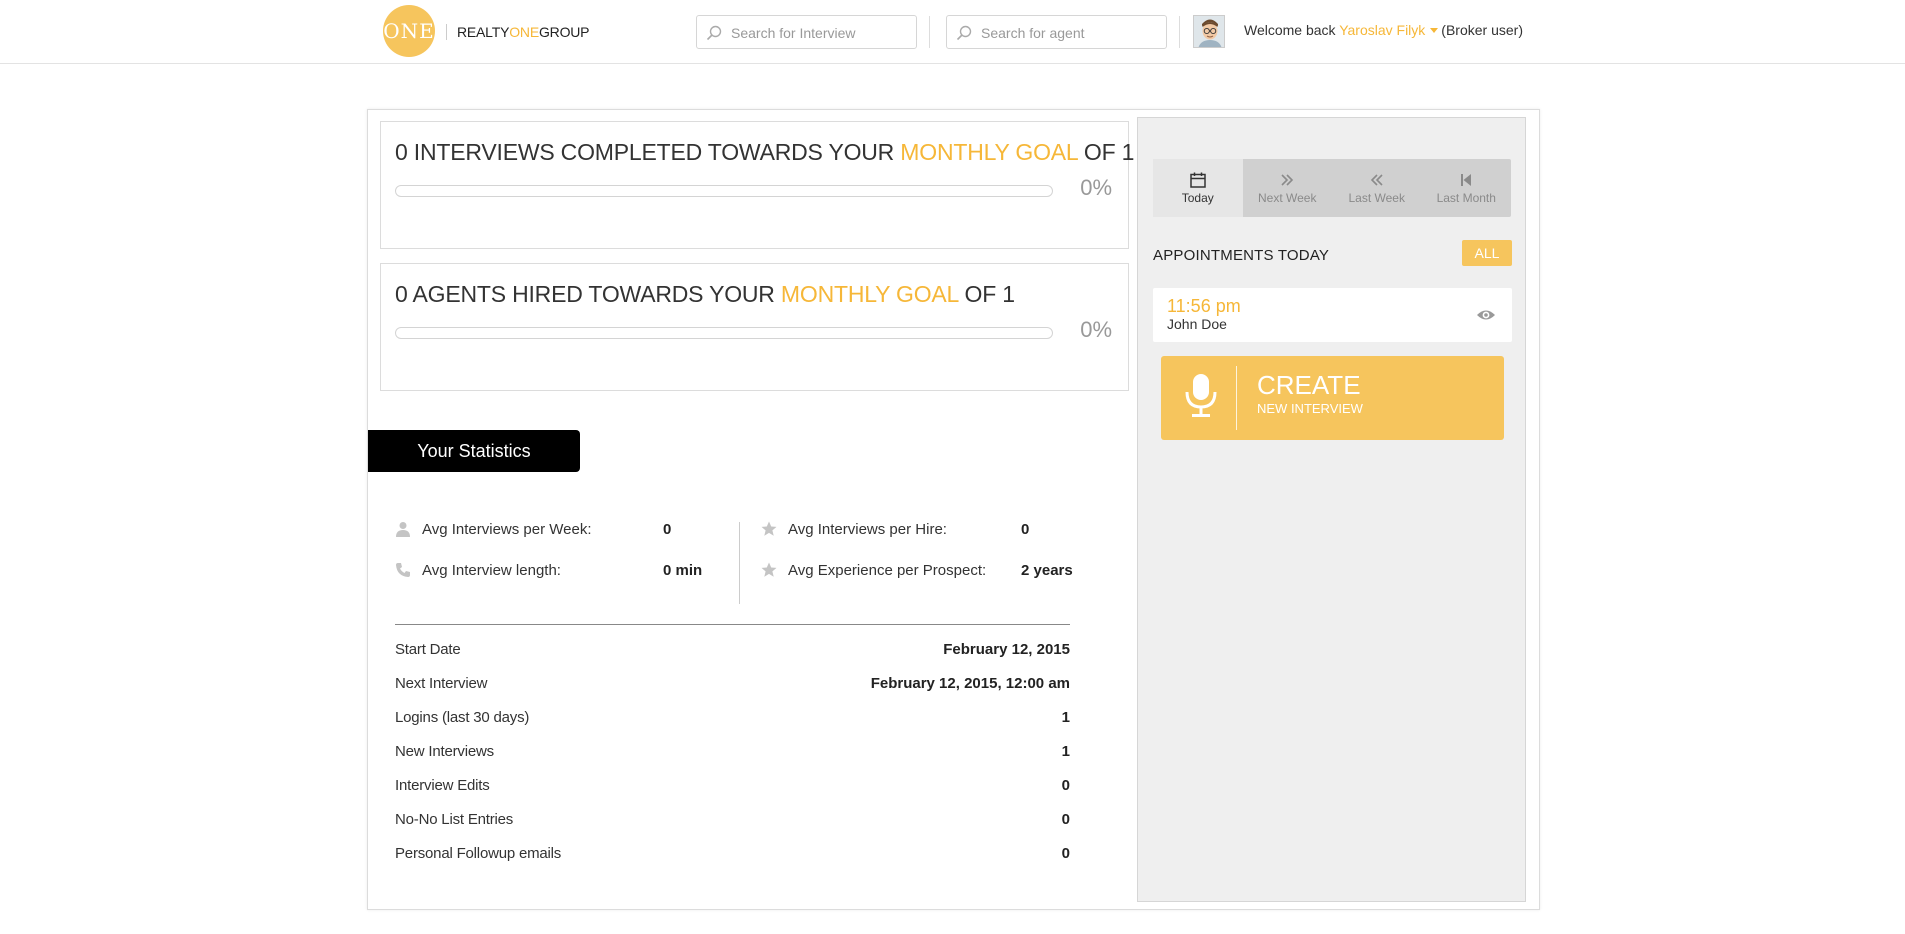 The image size is (1905, 934). Describe the element at coordinates (683, 570) in the screenshot. I see `avg-value: 0 min` at that location.